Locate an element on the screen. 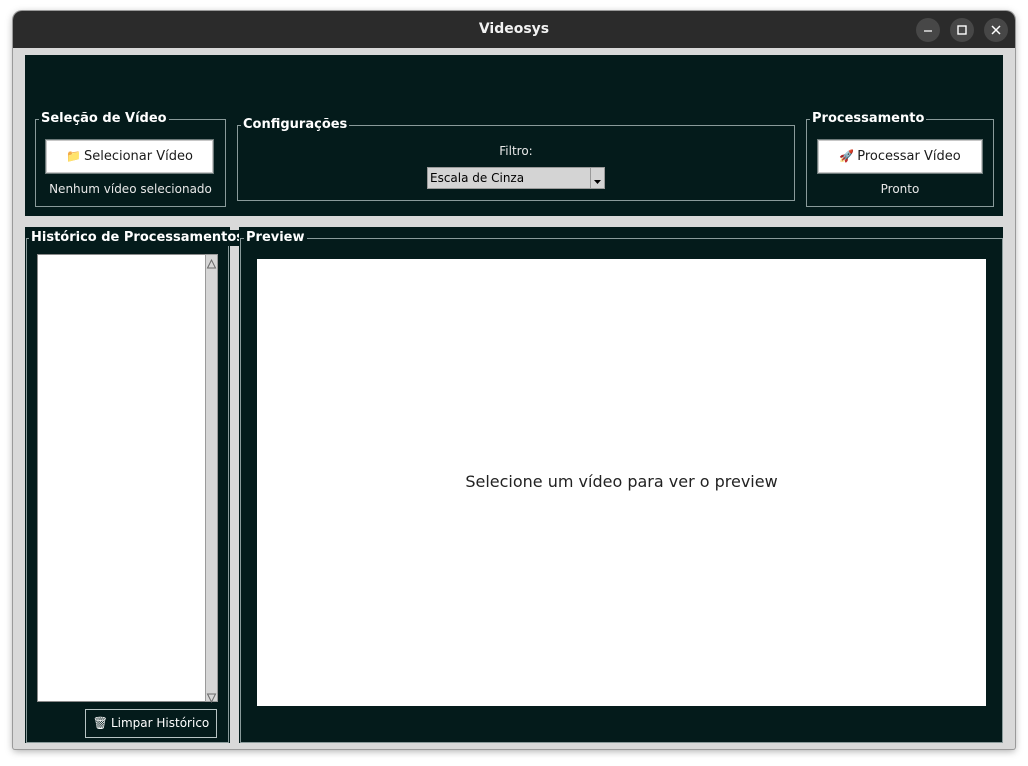 Image resolution: width=1028 pixels, height=766 pixels. minimize-button is located at coordinates (928, 30).